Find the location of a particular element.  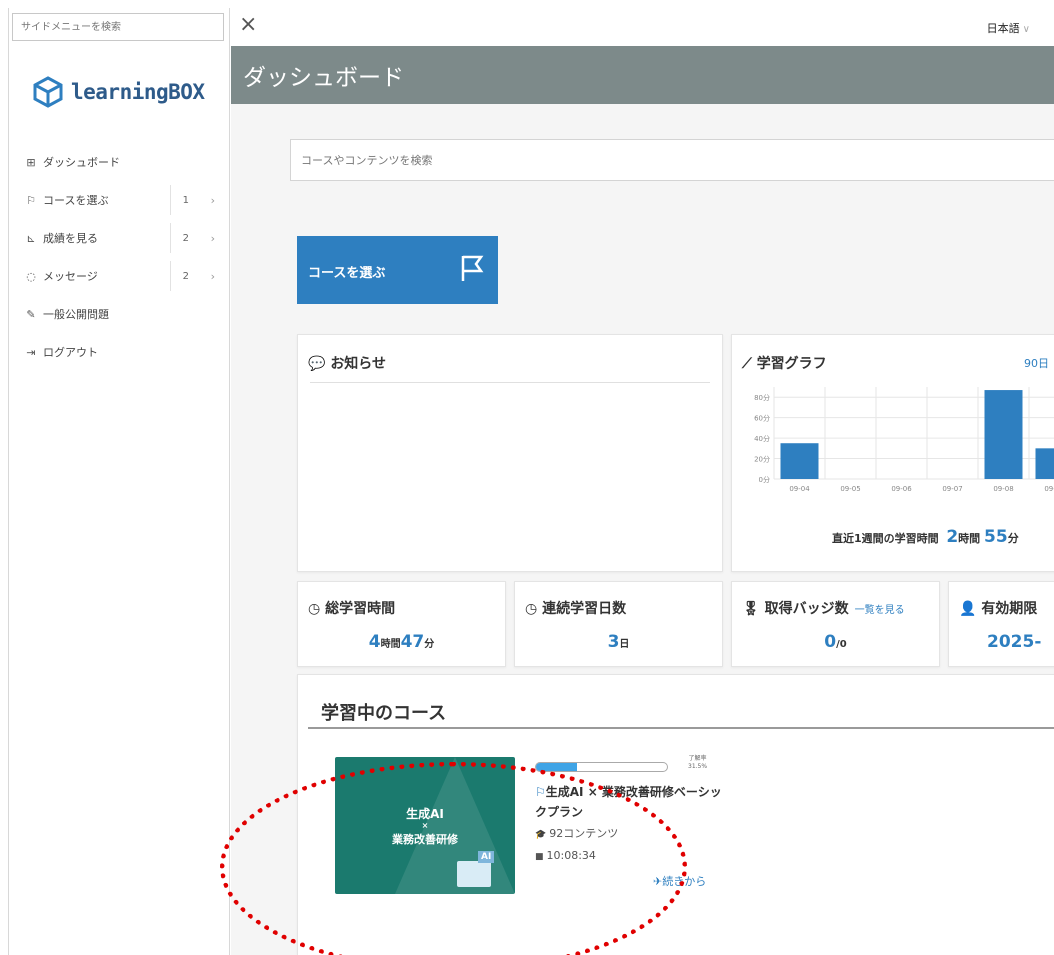

badges-list-link: 一覧を見る is located at coordinates (880, 610).